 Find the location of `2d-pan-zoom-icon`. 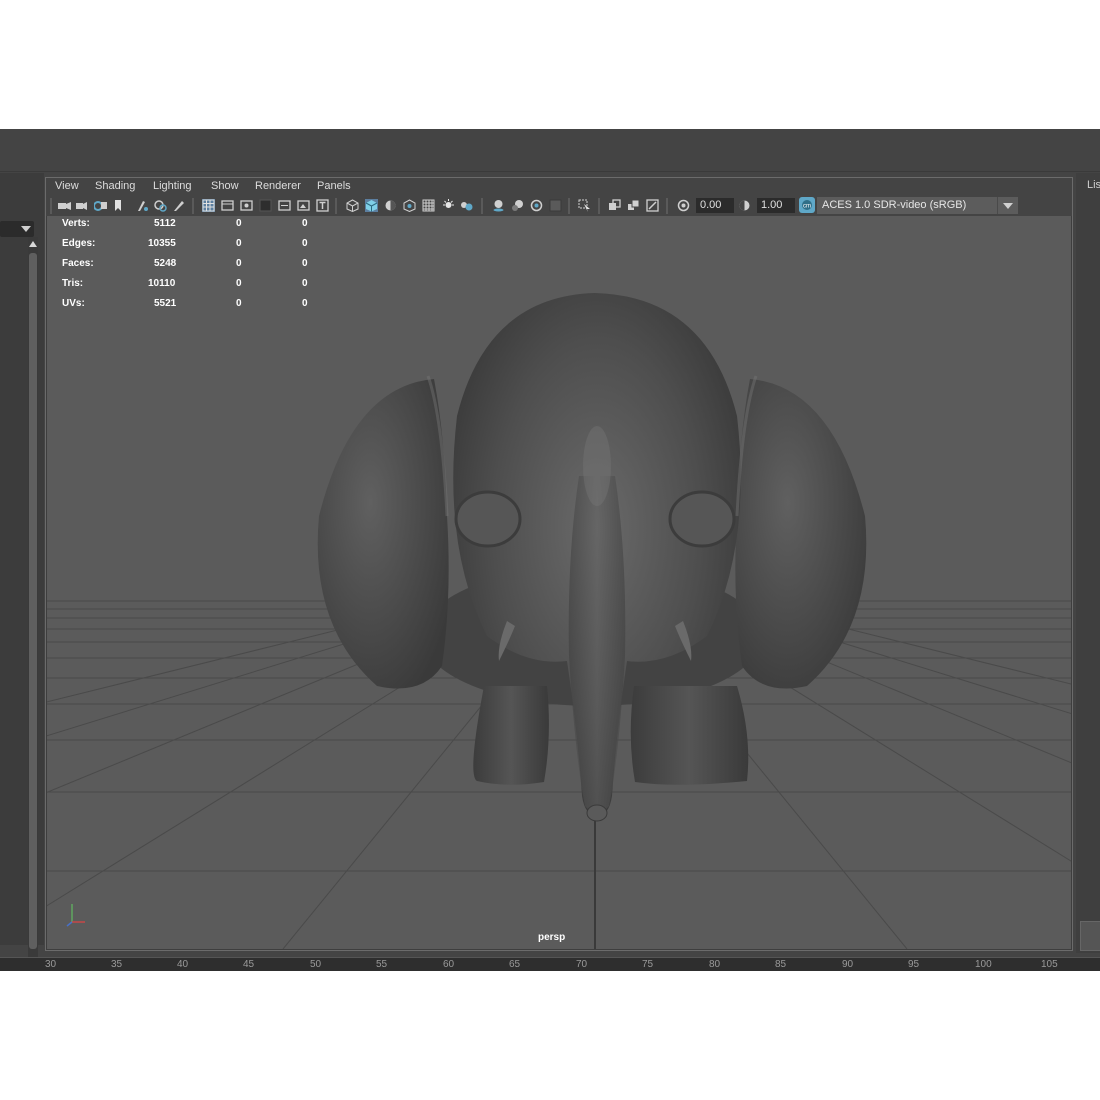

2d-pan-zoom-icon is located at coordinates (142, 205).